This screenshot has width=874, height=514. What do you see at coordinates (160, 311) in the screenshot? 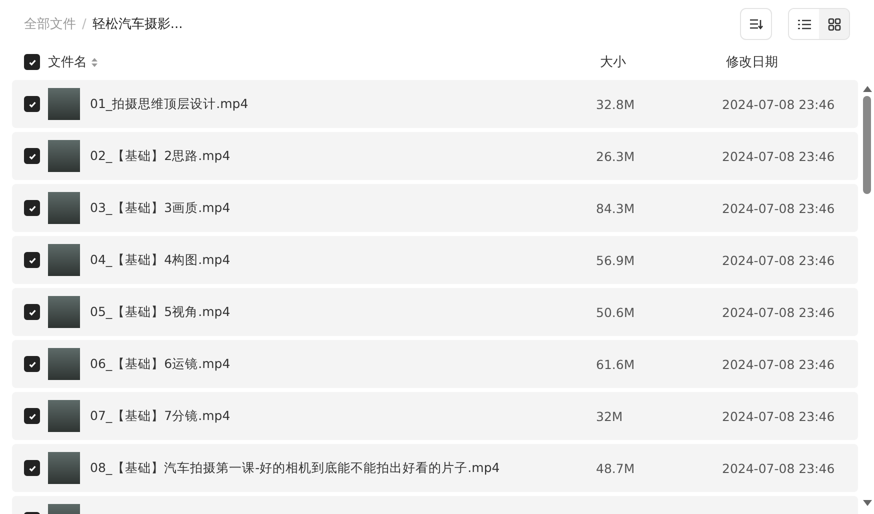
I see `file-name: 05_【基础】5视角.mp4` at bounding box center [160, 311].